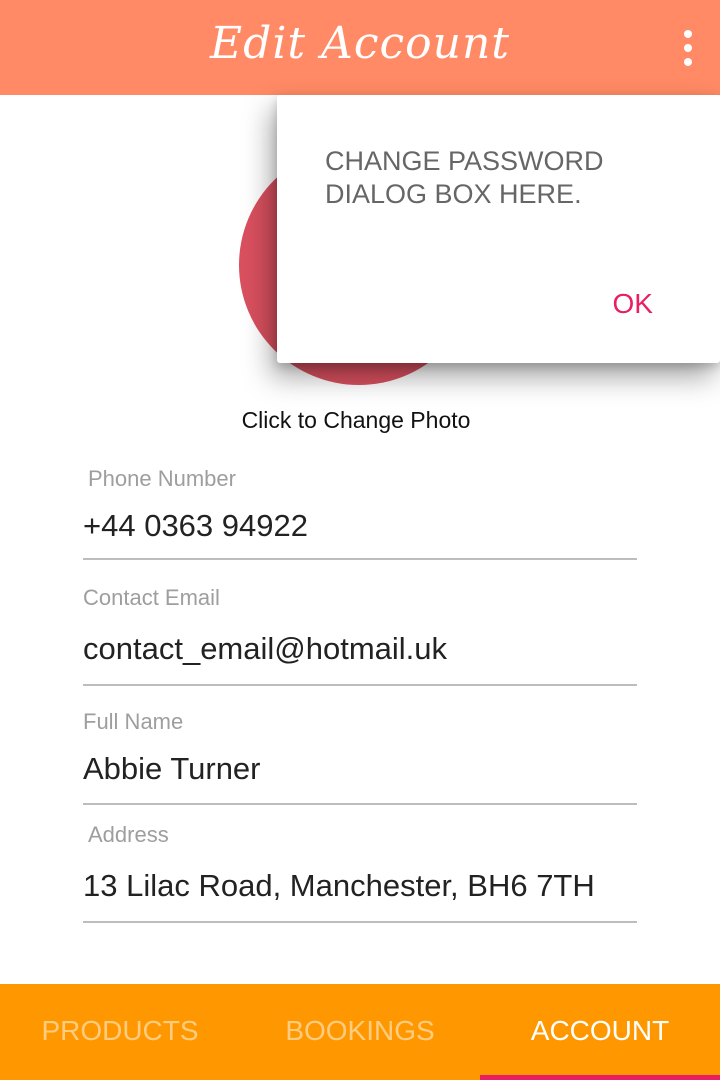 This screenshot has width=720, height=1080. I want to click on address-field: Address, so click(360, 872).